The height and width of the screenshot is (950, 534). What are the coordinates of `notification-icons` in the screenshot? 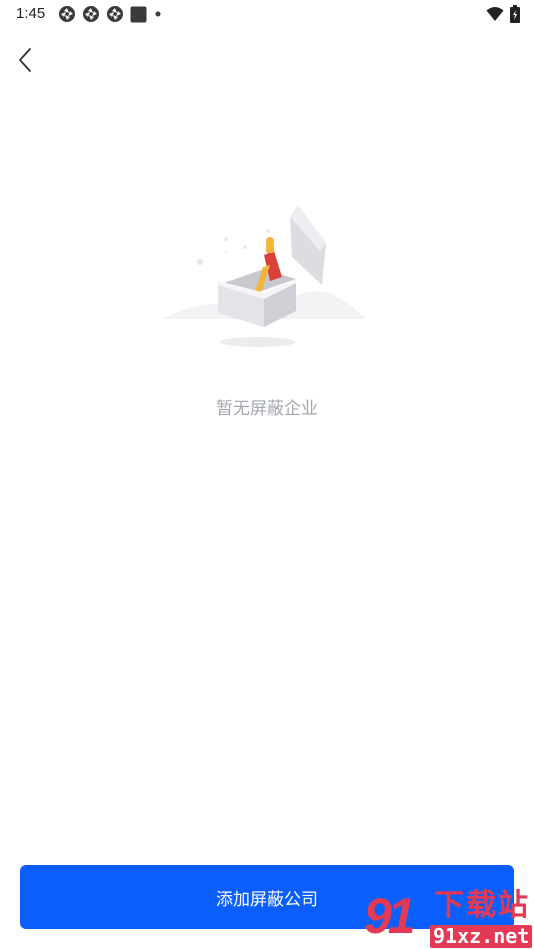 It's located at (110, 14).